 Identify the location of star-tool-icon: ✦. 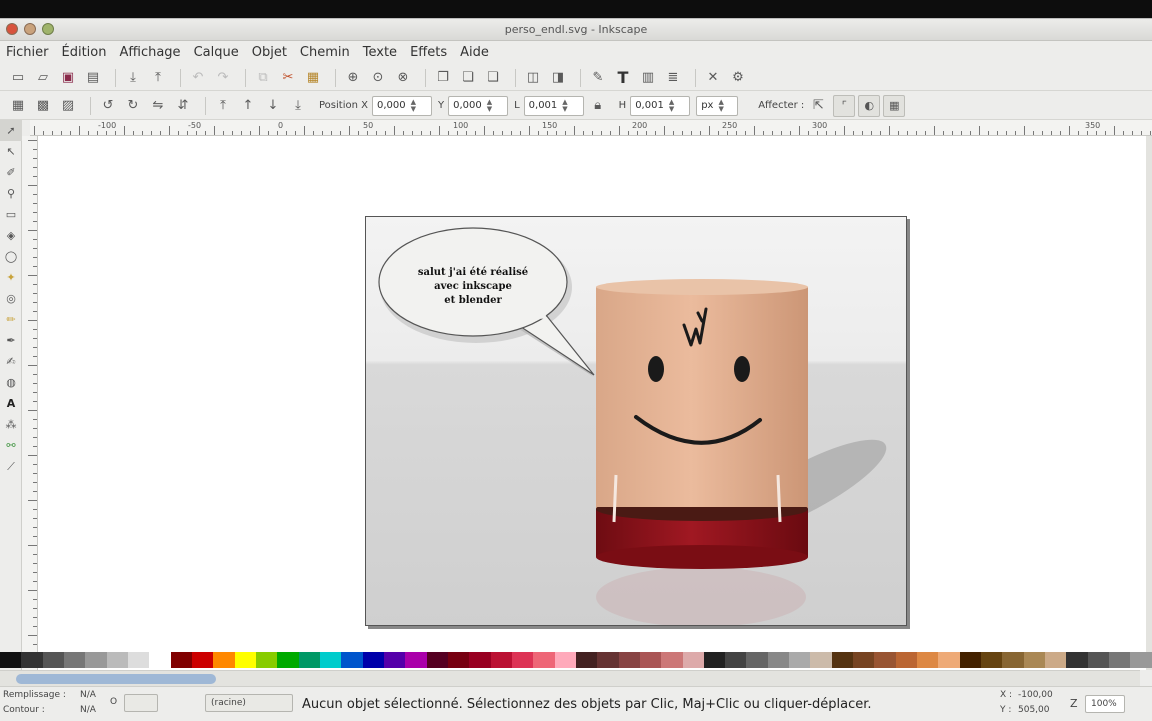
(11, 277).